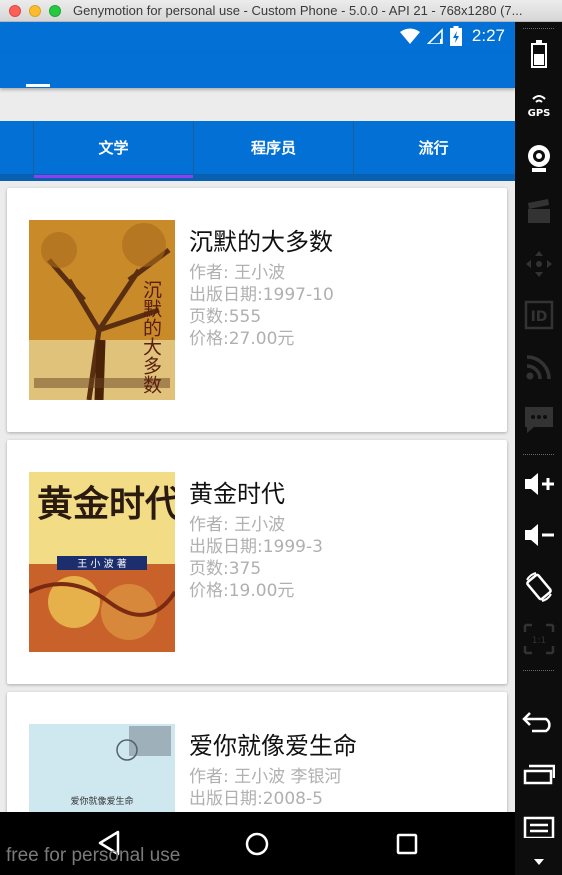 This screenshot has width=562, height=875. What do you see at coordinates (38, 85) in the screenshot?
I see `toolbar-indicator` at bounding box center [38, 85].